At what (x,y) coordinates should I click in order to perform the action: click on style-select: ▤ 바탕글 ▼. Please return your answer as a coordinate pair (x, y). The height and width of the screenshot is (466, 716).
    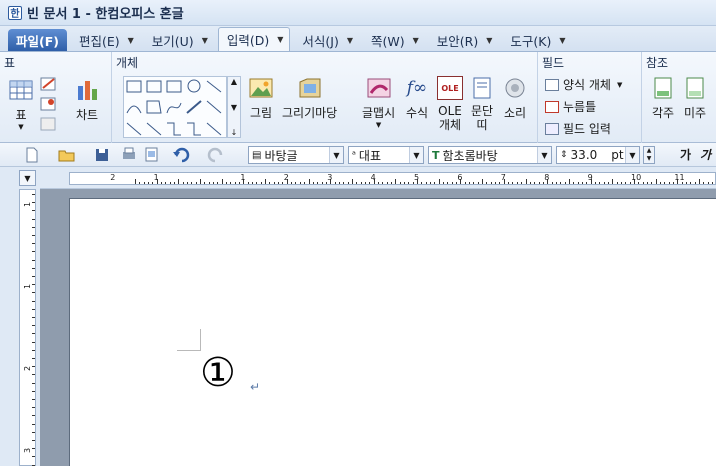
    Looking at the image, I should click on (296, 155).